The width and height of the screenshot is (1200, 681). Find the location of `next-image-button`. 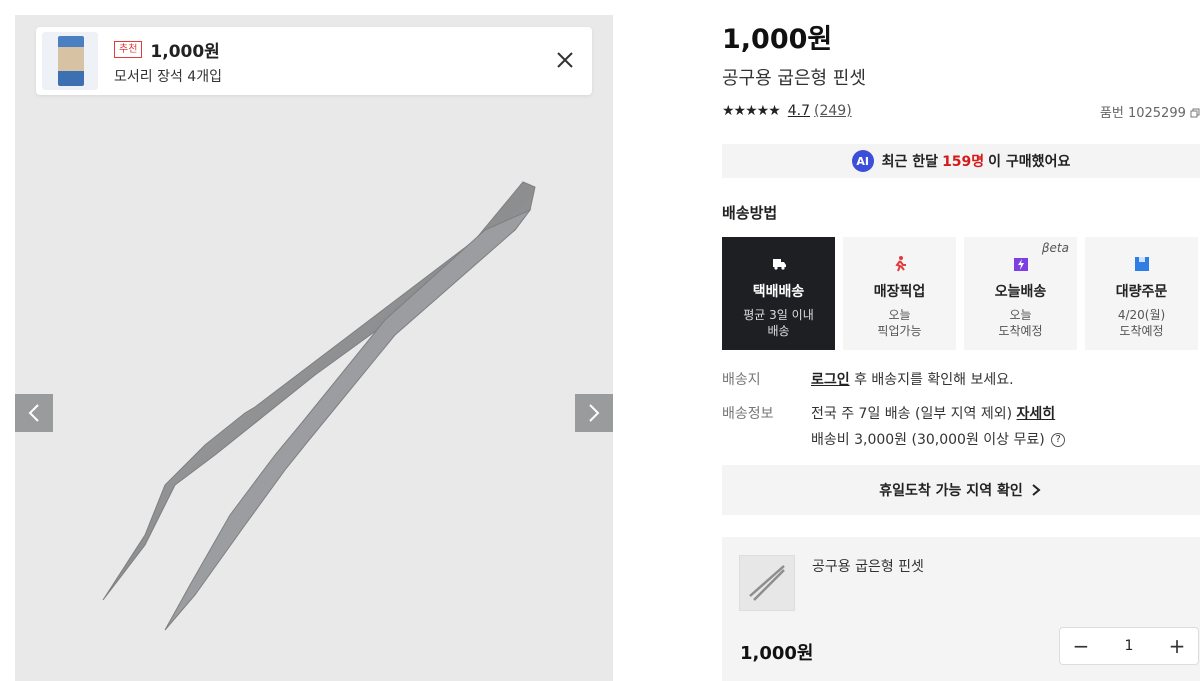

next-image-button is located at coordinates (594, 413).